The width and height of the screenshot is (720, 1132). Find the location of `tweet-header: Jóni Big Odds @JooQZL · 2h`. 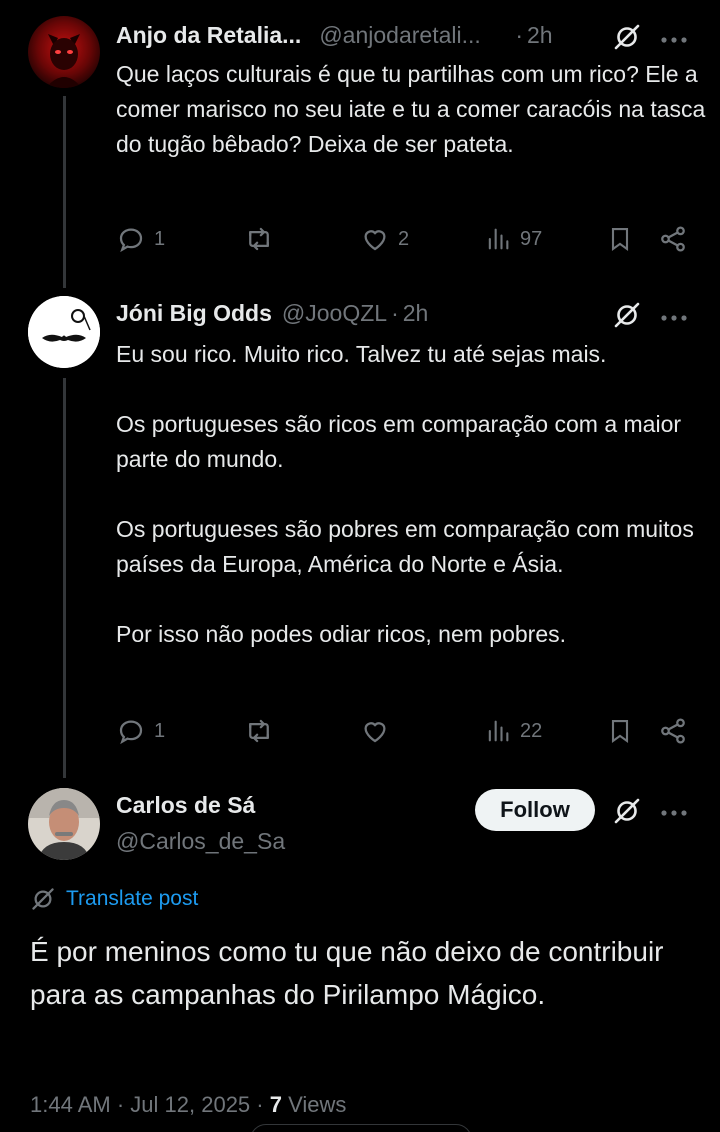

tweet-header: Jóni Big Odds @JooQZL · 2h is located at coordinates (272, 313).